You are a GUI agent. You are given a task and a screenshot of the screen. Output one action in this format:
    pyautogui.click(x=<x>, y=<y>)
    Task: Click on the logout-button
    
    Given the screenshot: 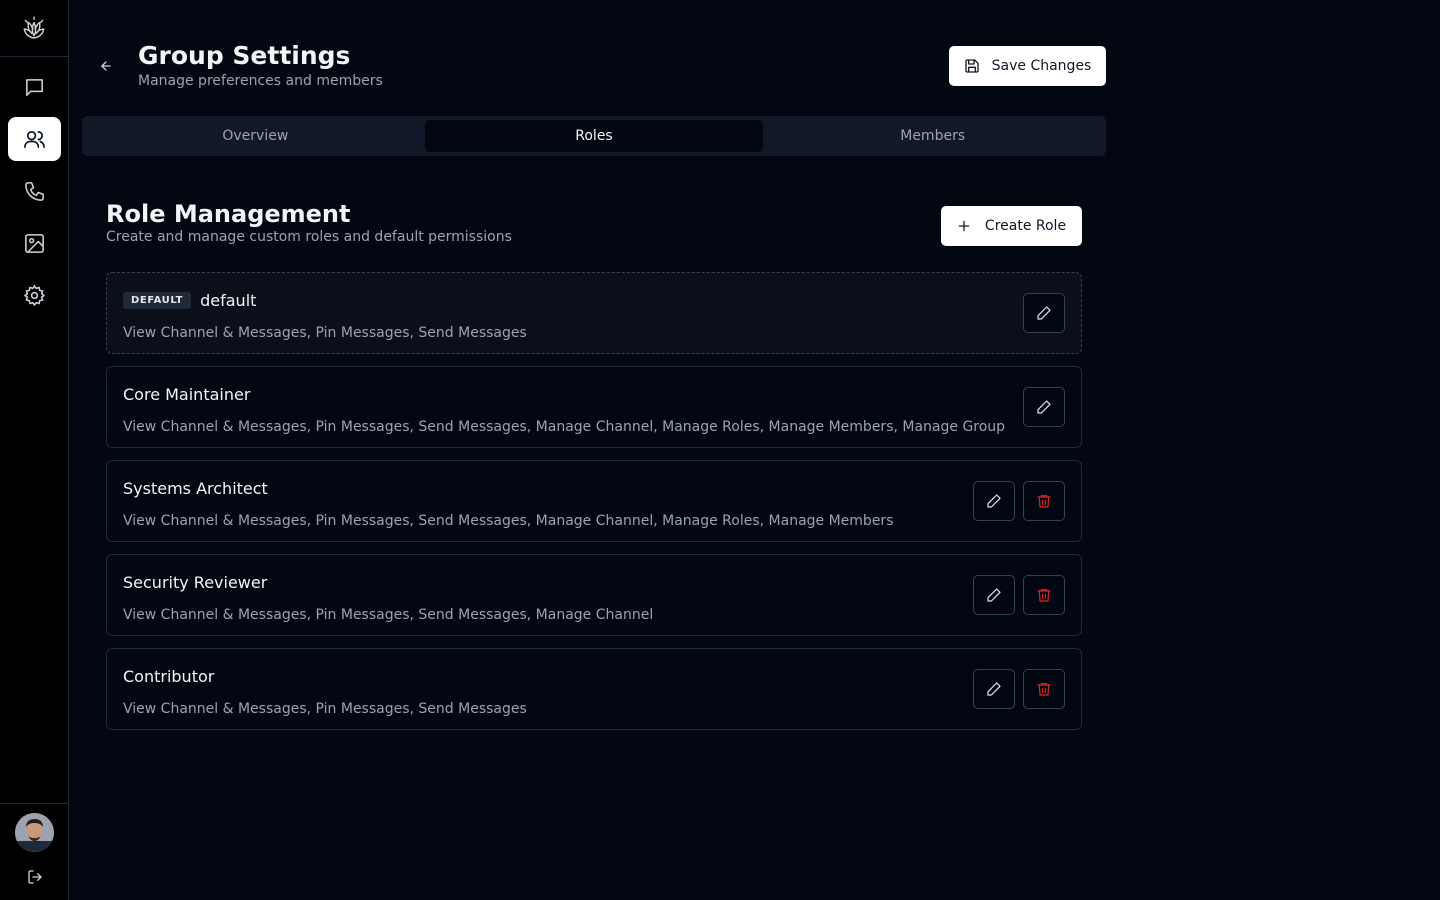 What is the action you would take?
    pyautogui.click(x=35, y=877)
    